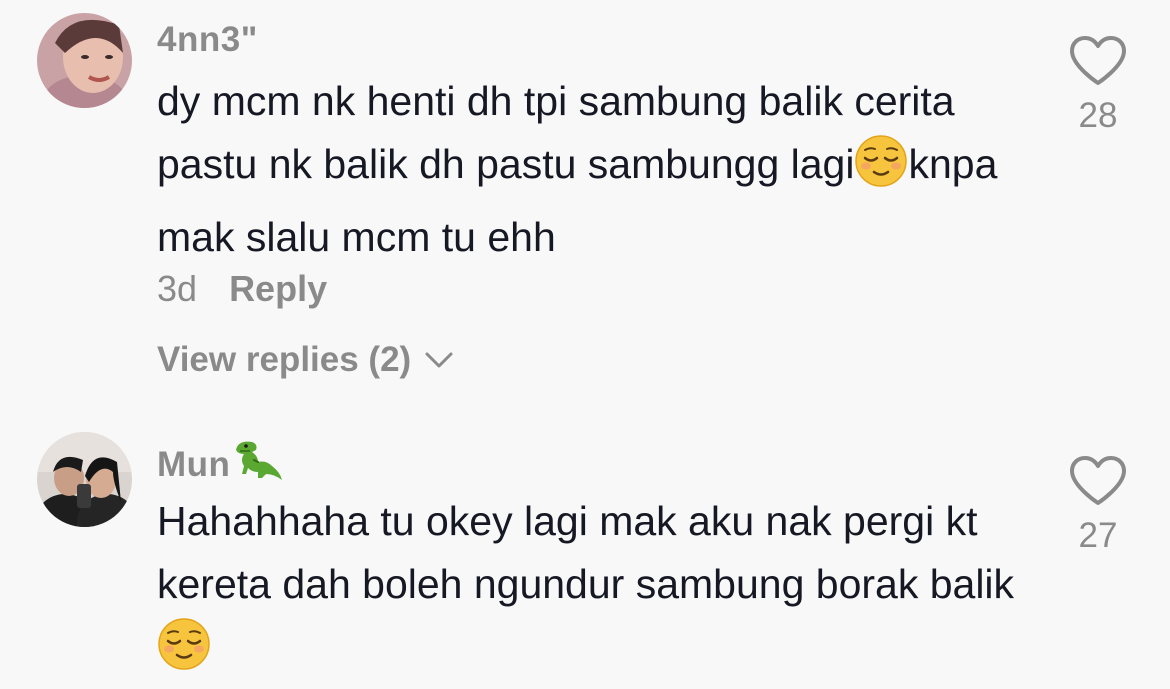  What do you see at coordinates (1098, 115) in the screenshot?
I see `like-count: 28` at bounding box center [1098, 115].